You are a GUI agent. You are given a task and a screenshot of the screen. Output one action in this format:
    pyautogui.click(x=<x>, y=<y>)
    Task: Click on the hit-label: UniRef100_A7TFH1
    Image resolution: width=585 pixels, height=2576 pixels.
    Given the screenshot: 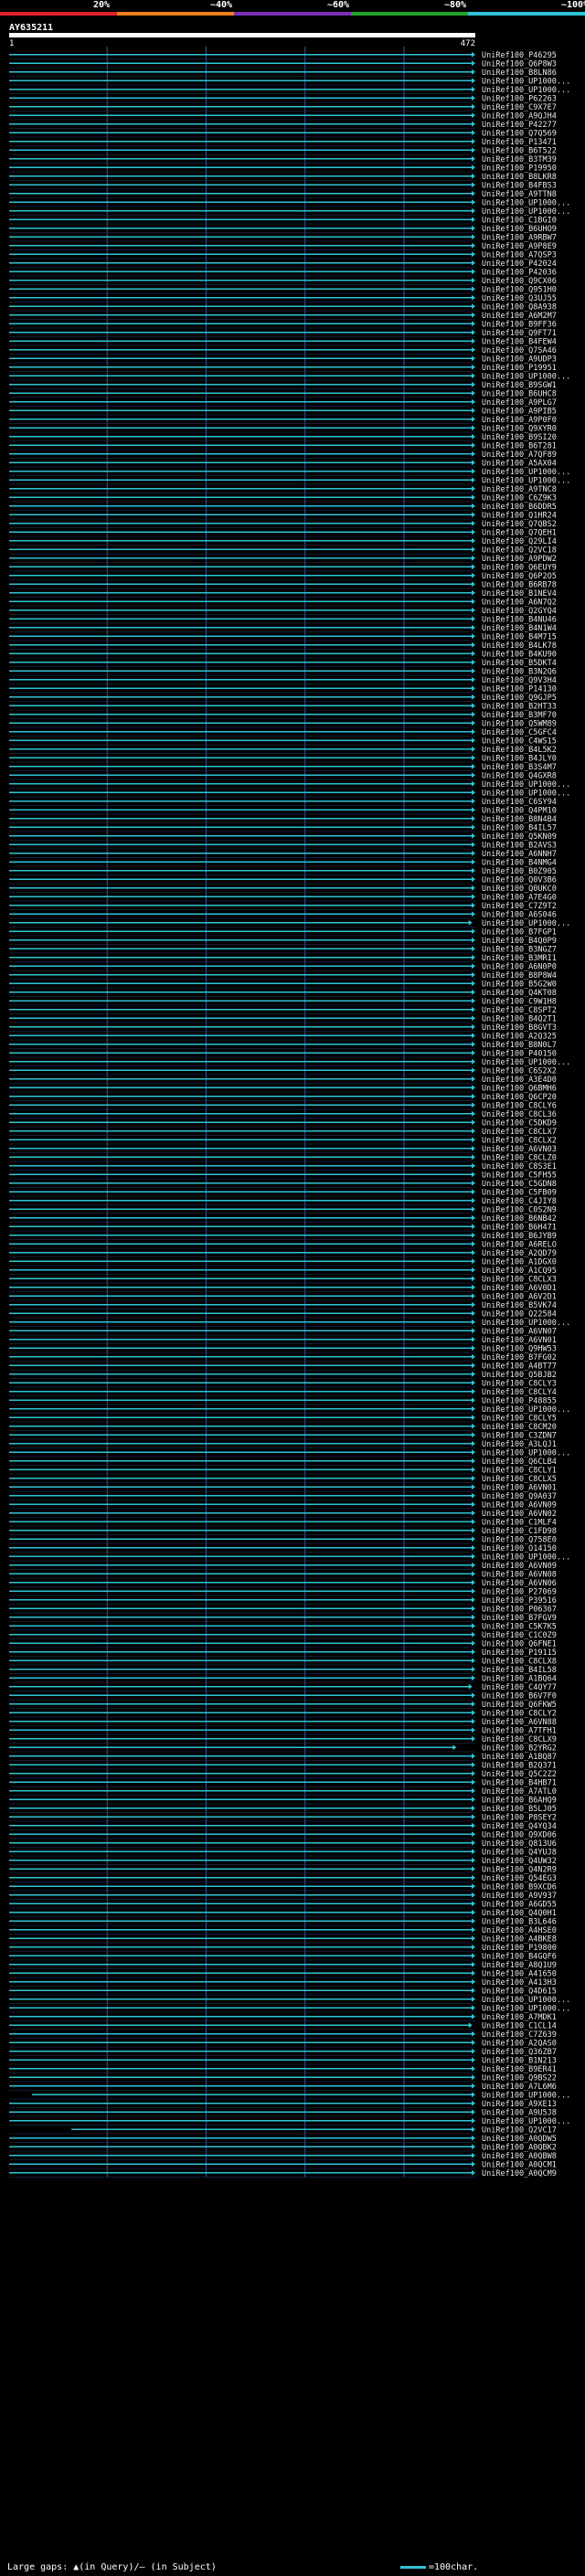 What is the action you would take?
    pyautogui.click(x=519, y=1730)
    